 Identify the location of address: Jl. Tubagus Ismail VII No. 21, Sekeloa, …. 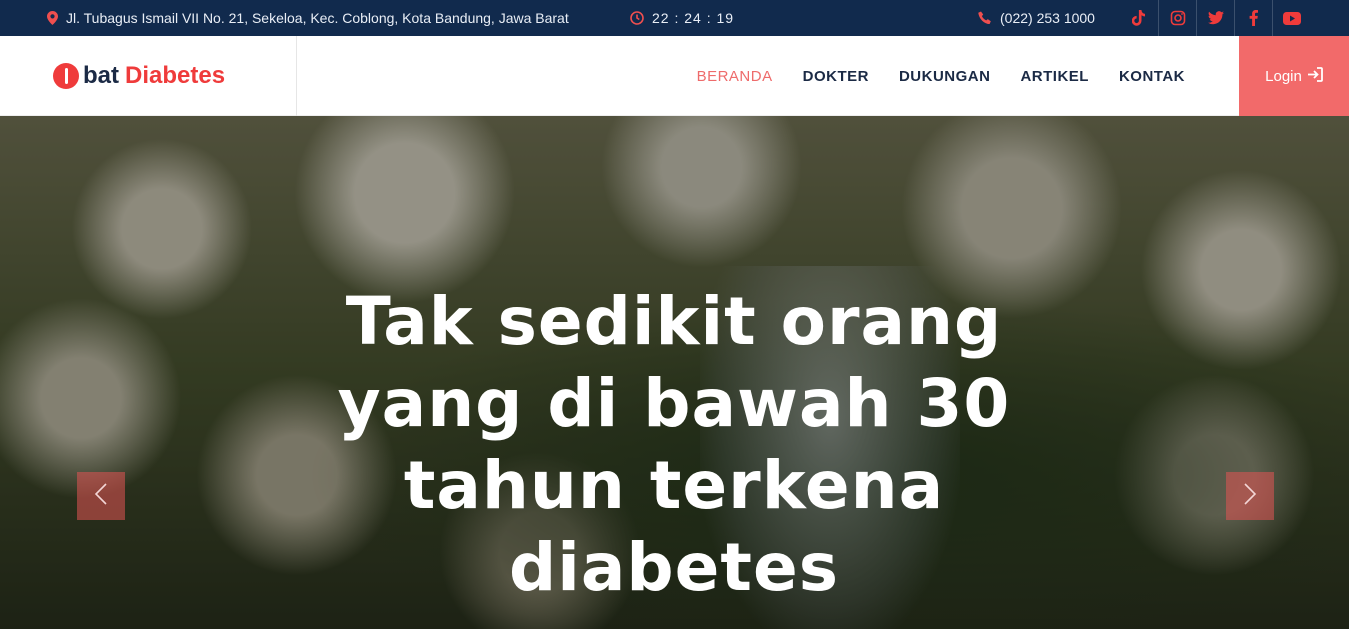
(308, 18).